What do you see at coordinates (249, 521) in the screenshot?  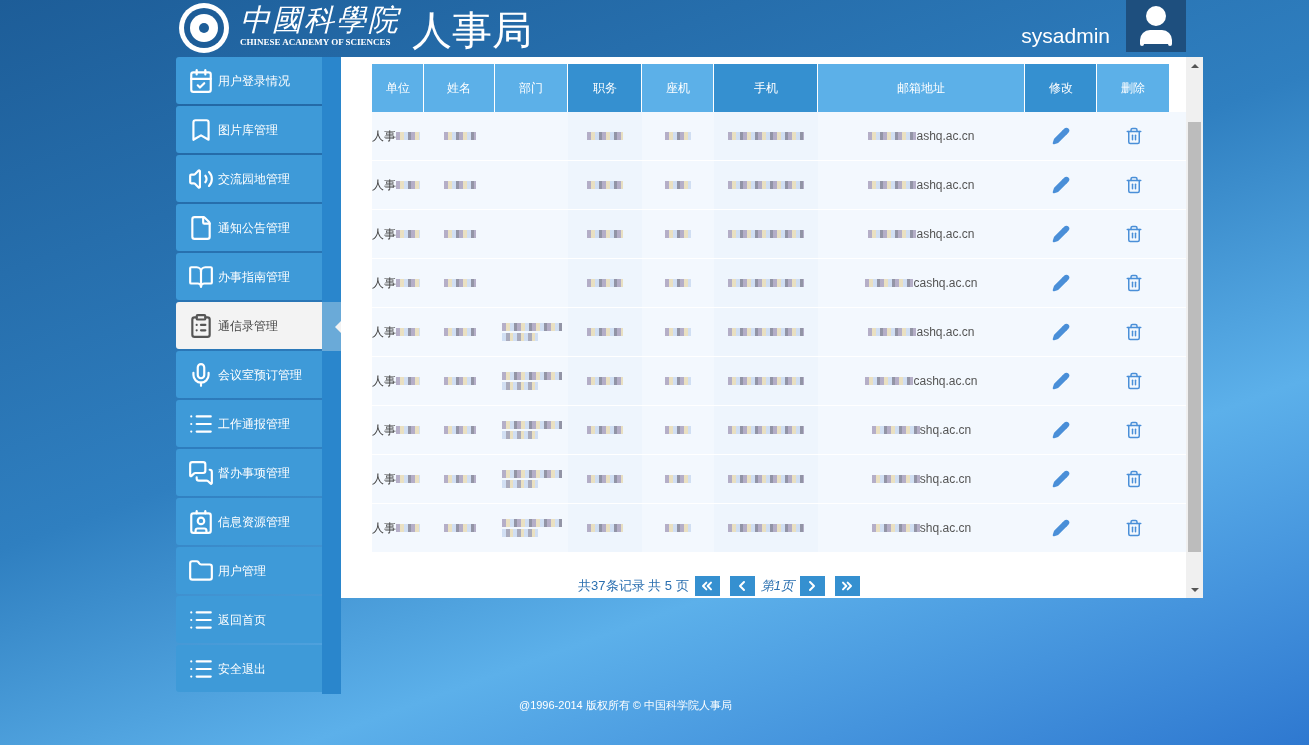 I see `sidebar-item: 信息资源管理` at bounding box center [249, 521].